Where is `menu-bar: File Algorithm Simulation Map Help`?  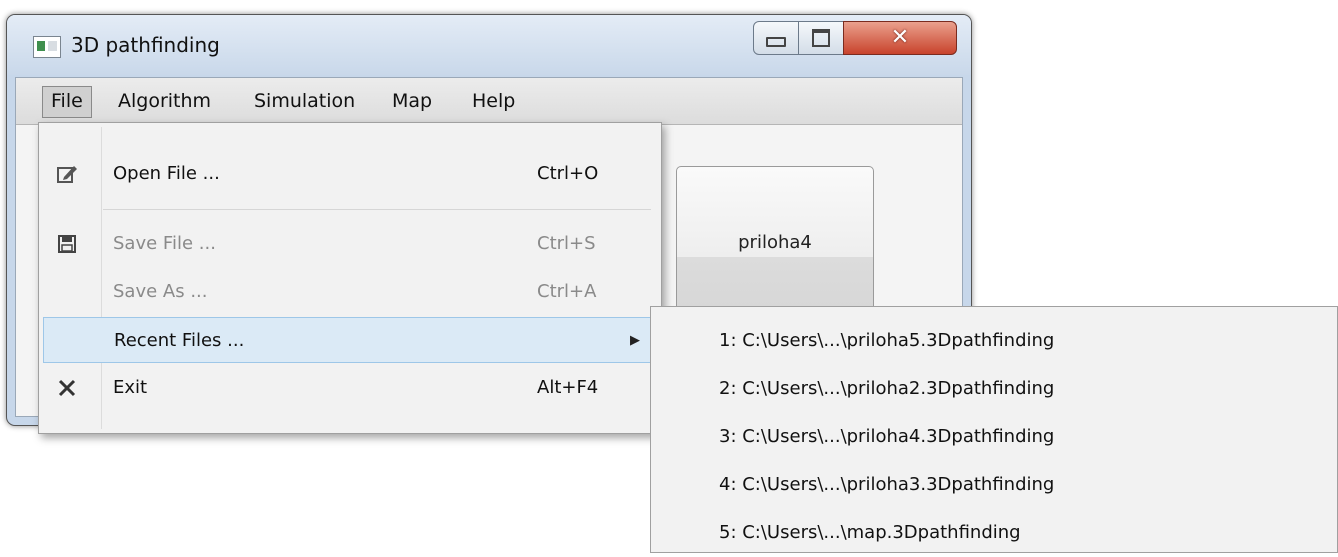
menu-bar: File Algorithm Simulation Map Help is located at coordinates (489, 101).